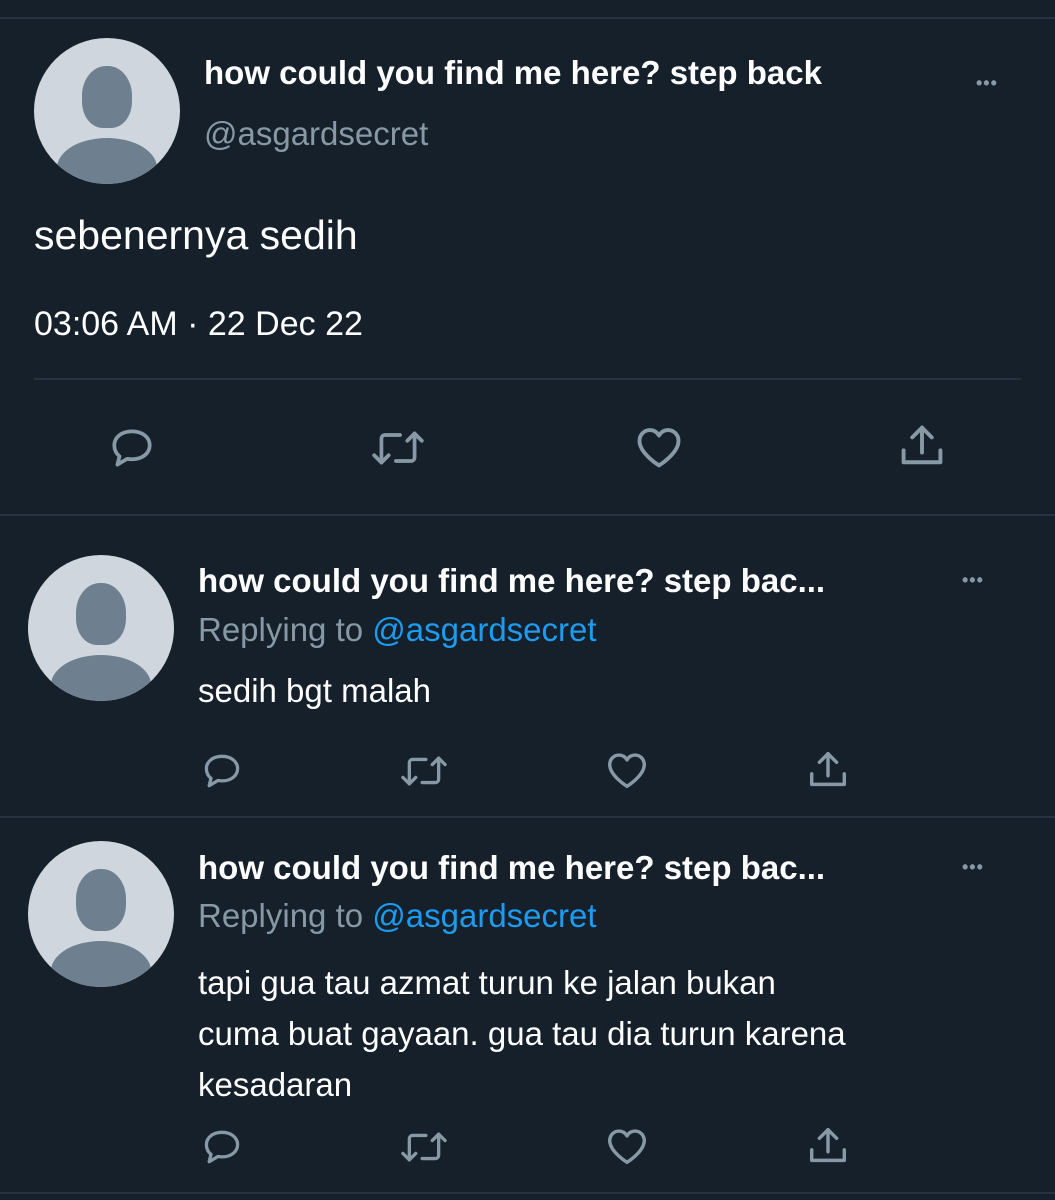 This screenshot has height=1200, width=1055. I want to click on timestamp: 03:06 AM · 22 Dec 22, so click(198, 324).